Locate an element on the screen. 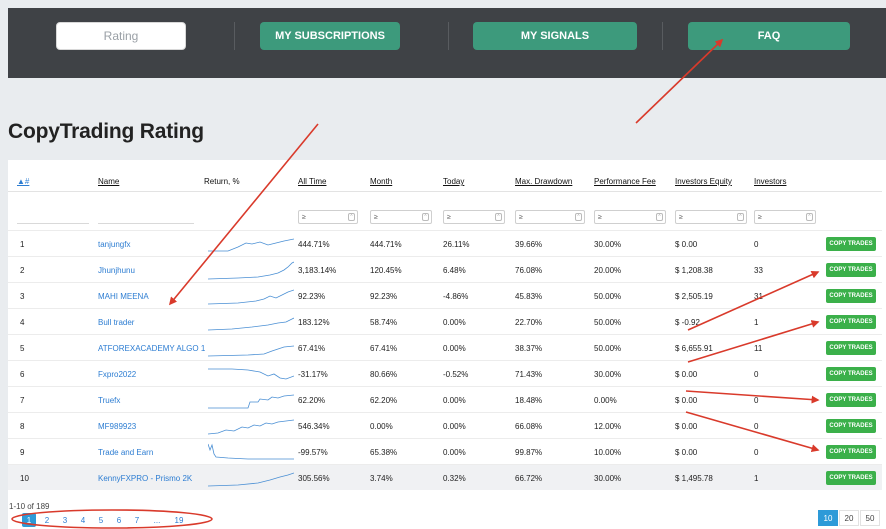  page-7-button: 7 is located at coordinates (137, 520).